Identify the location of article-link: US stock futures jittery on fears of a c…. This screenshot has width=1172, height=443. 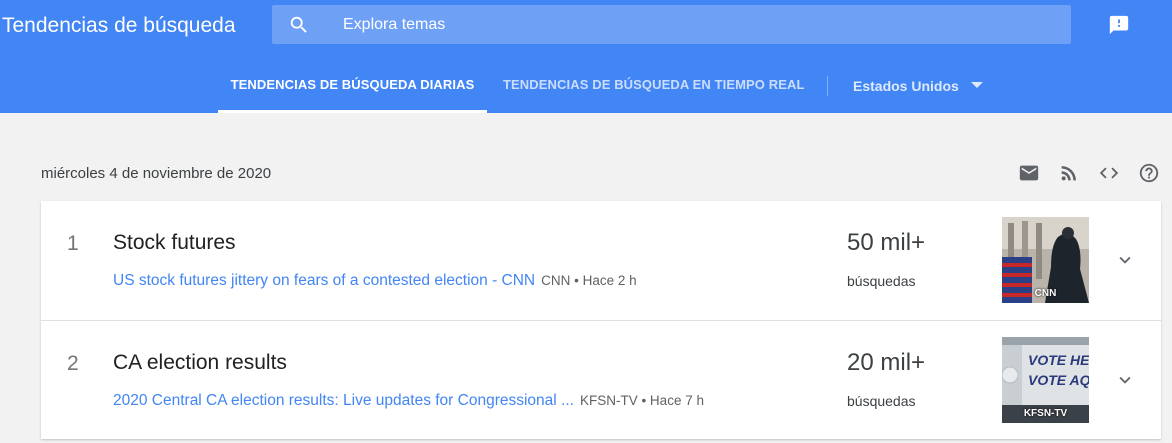
(324, 280).